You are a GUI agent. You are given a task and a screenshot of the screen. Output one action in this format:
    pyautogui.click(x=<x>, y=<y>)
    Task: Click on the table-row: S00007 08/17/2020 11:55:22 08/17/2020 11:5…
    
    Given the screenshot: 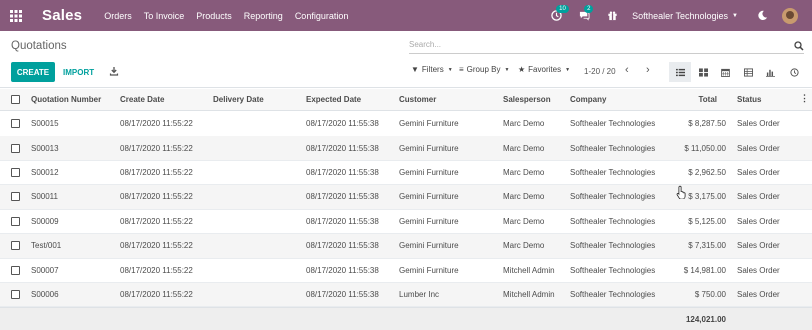 What is the action you would take?
    pyautogui.click(x=406, y=270)
    